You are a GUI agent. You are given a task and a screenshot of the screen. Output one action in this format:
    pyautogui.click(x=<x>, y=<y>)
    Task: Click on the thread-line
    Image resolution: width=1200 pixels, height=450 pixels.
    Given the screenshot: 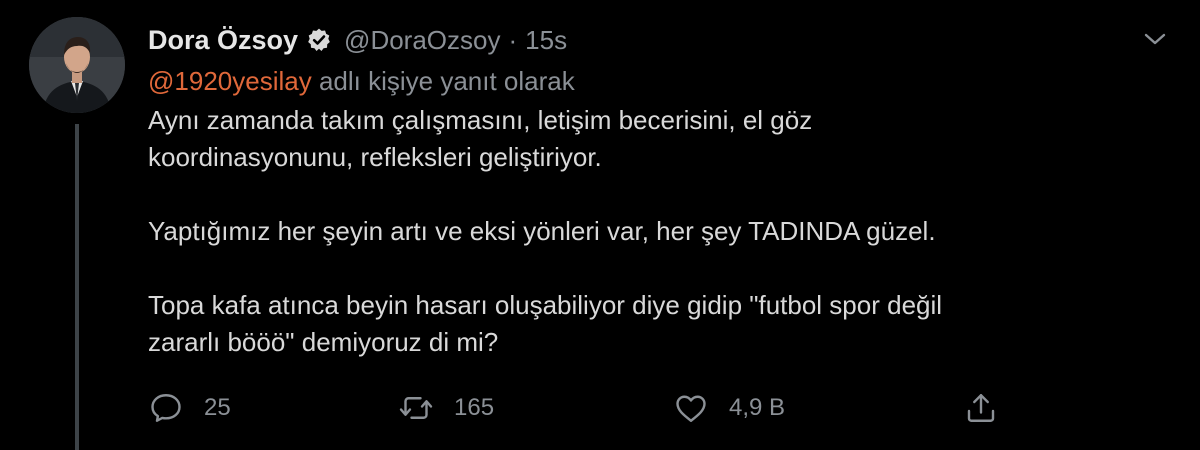 What is the action you would take?
    pyautogui.click(x=77, y=287)
    